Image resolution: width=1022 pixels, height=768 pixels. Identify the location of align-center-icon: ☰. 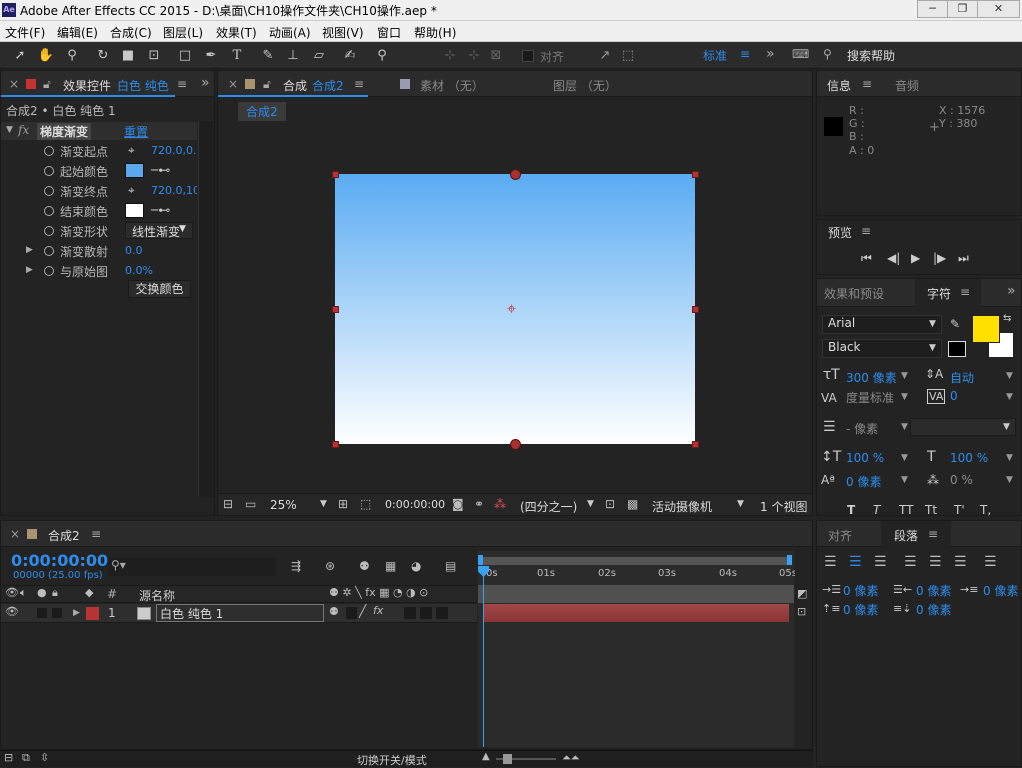
(855, 562).